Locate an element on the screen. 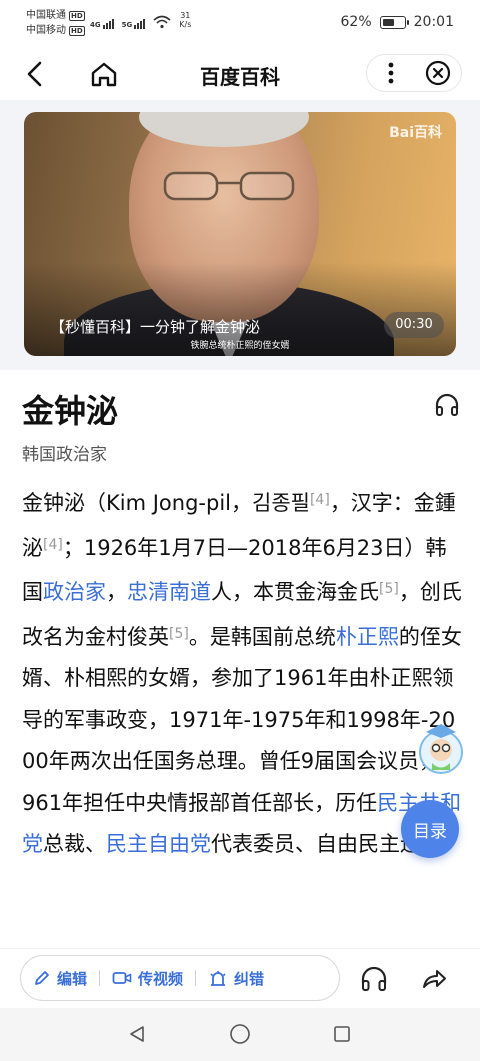 The width and height of the screenshot is (480, 1061). toc-button: 目录 is located at coordinates (430, 829).